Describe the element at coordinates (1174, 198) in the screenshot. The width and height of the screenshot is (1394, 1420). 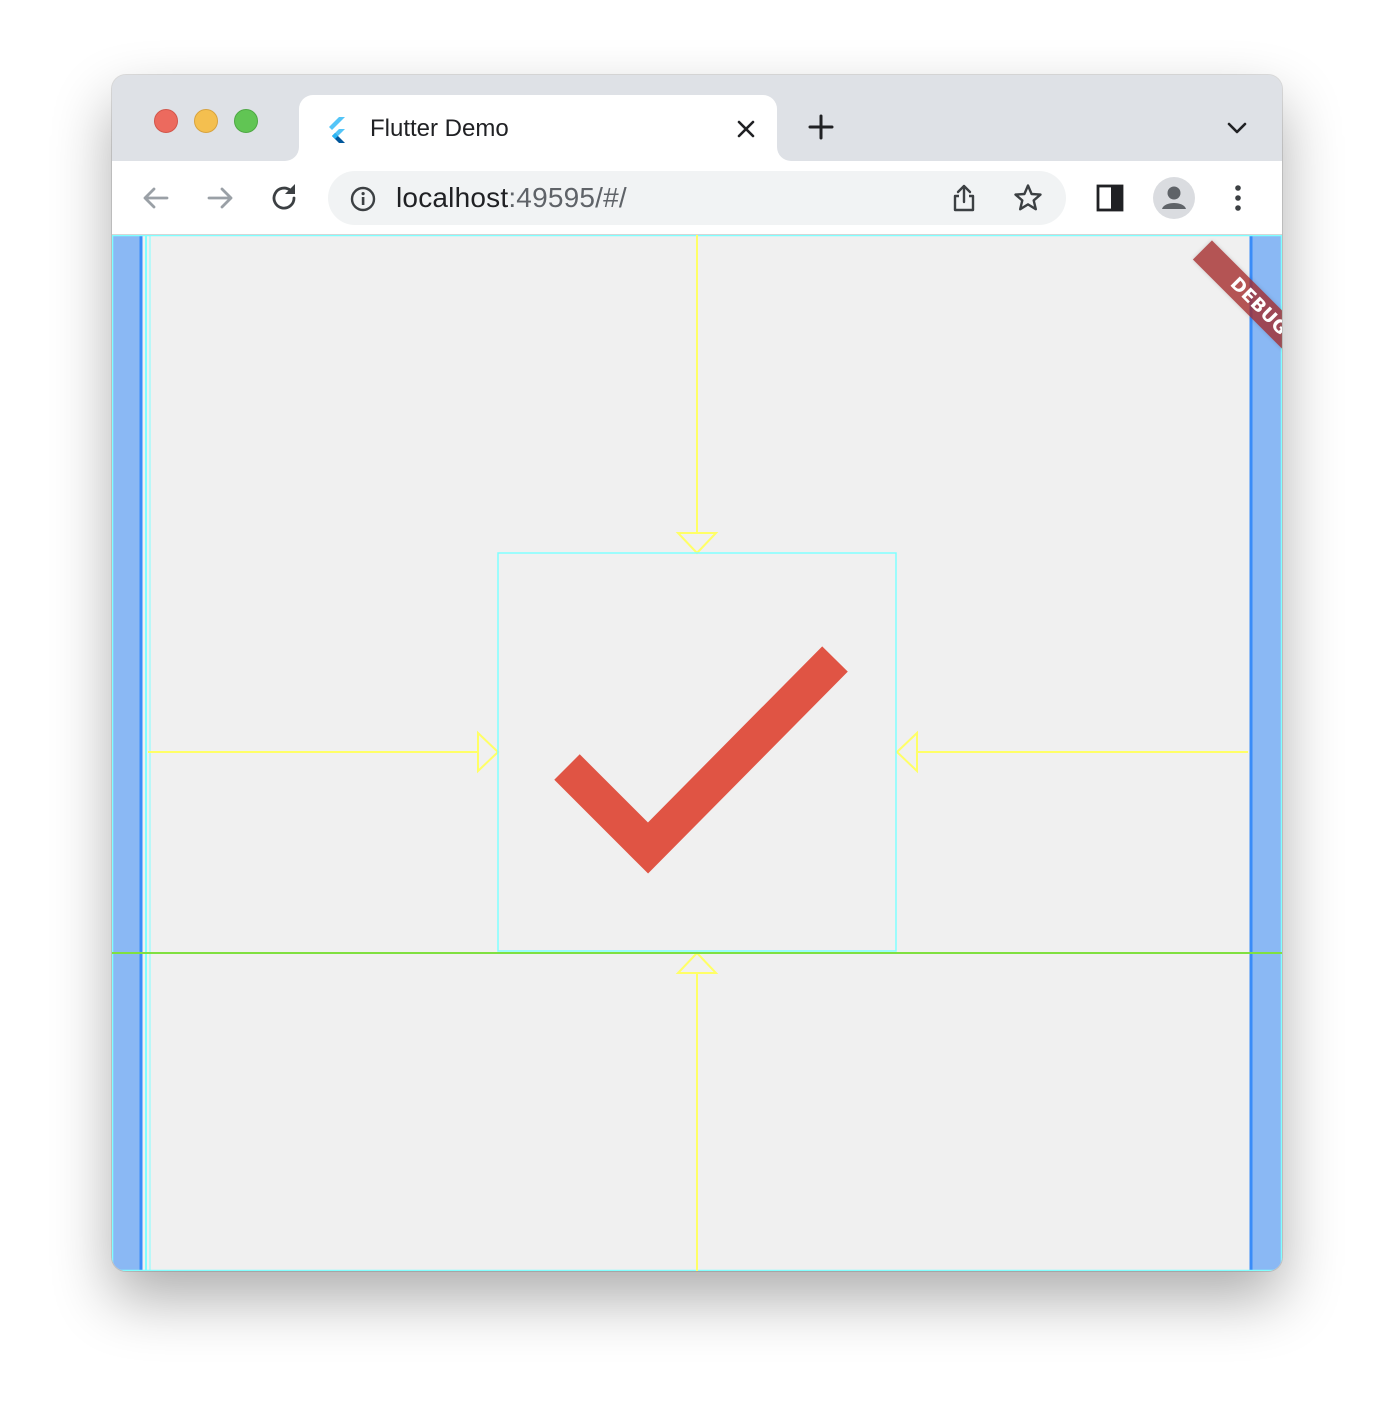
I see `profile-avatar-icon` at that location.